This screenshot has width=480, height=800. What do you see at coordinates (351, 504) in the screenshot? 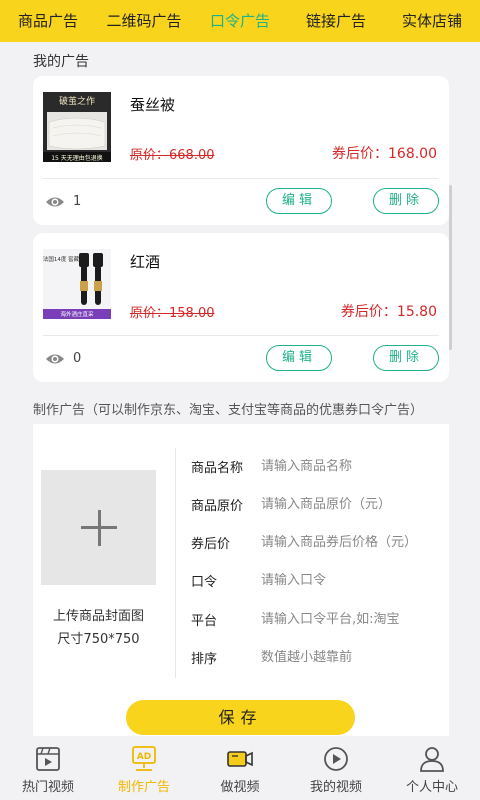
I see `original-price-input` at bounding box center [351, 504].